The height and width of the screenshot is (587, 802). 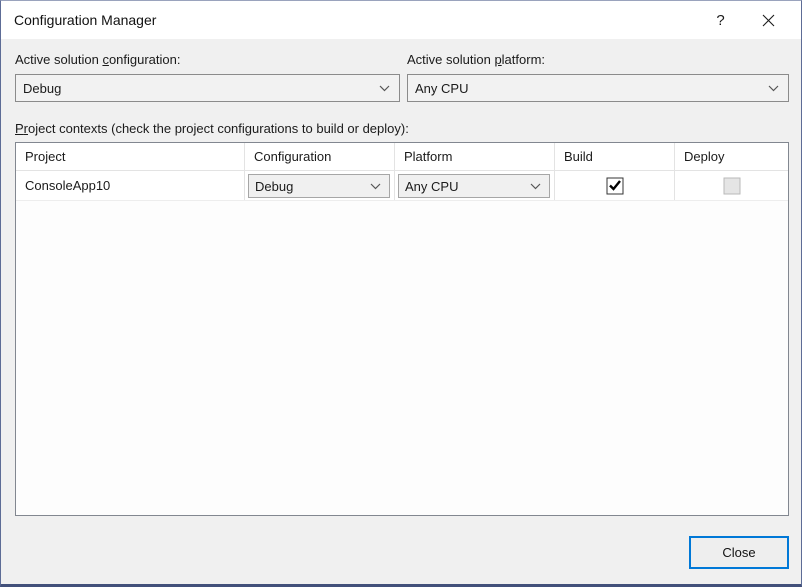 What do you see at coordinates (98, 59) in the screenshot?
I see `active-solution-configuration-label: Active solution configuration:` at bounding box center [98, 59].